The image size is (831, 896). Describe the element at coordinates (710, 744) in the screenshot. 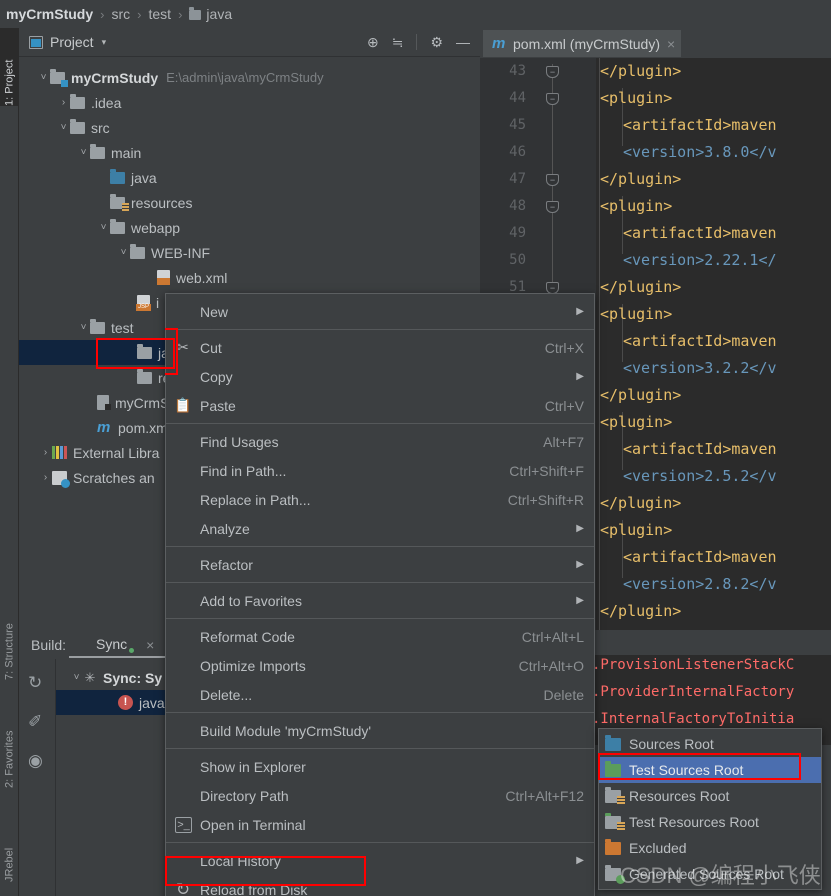

I see `submenu-item-sources-root: Sources Root` at that location.